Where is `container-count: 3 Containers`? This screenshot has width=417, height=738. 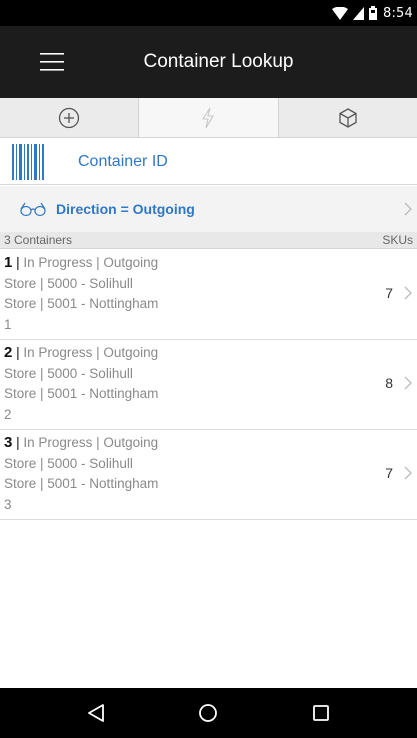 container-count: 3 Containers is located at coordinates (38, 240).